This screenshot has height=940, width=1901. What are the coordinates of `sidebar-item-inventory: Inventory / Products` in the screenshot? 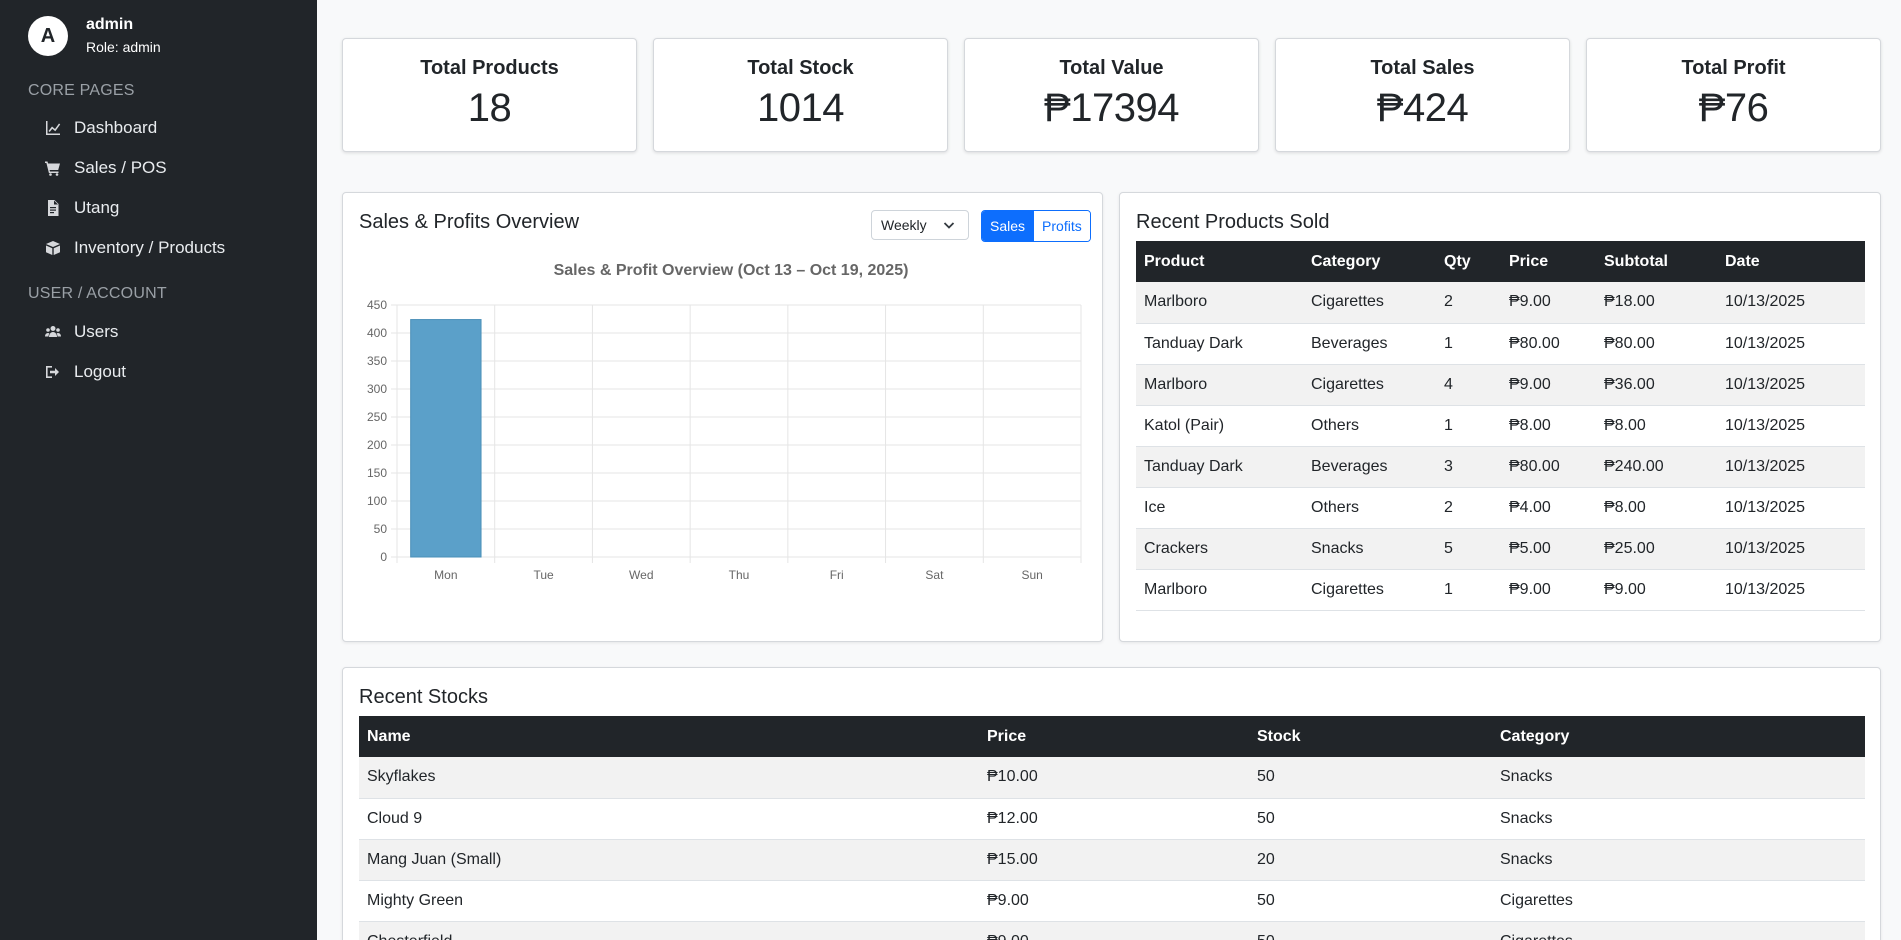 It's located at (134, 248).